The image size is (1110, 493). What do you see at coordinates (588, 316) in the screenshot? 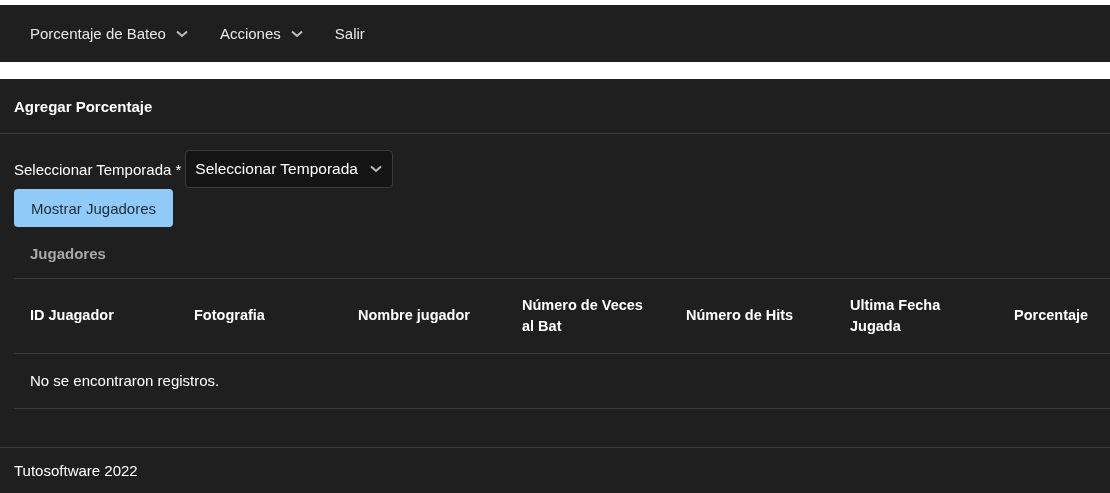
I see `column-header: Número de Veces al Bat` at bounding box center [588, 316].